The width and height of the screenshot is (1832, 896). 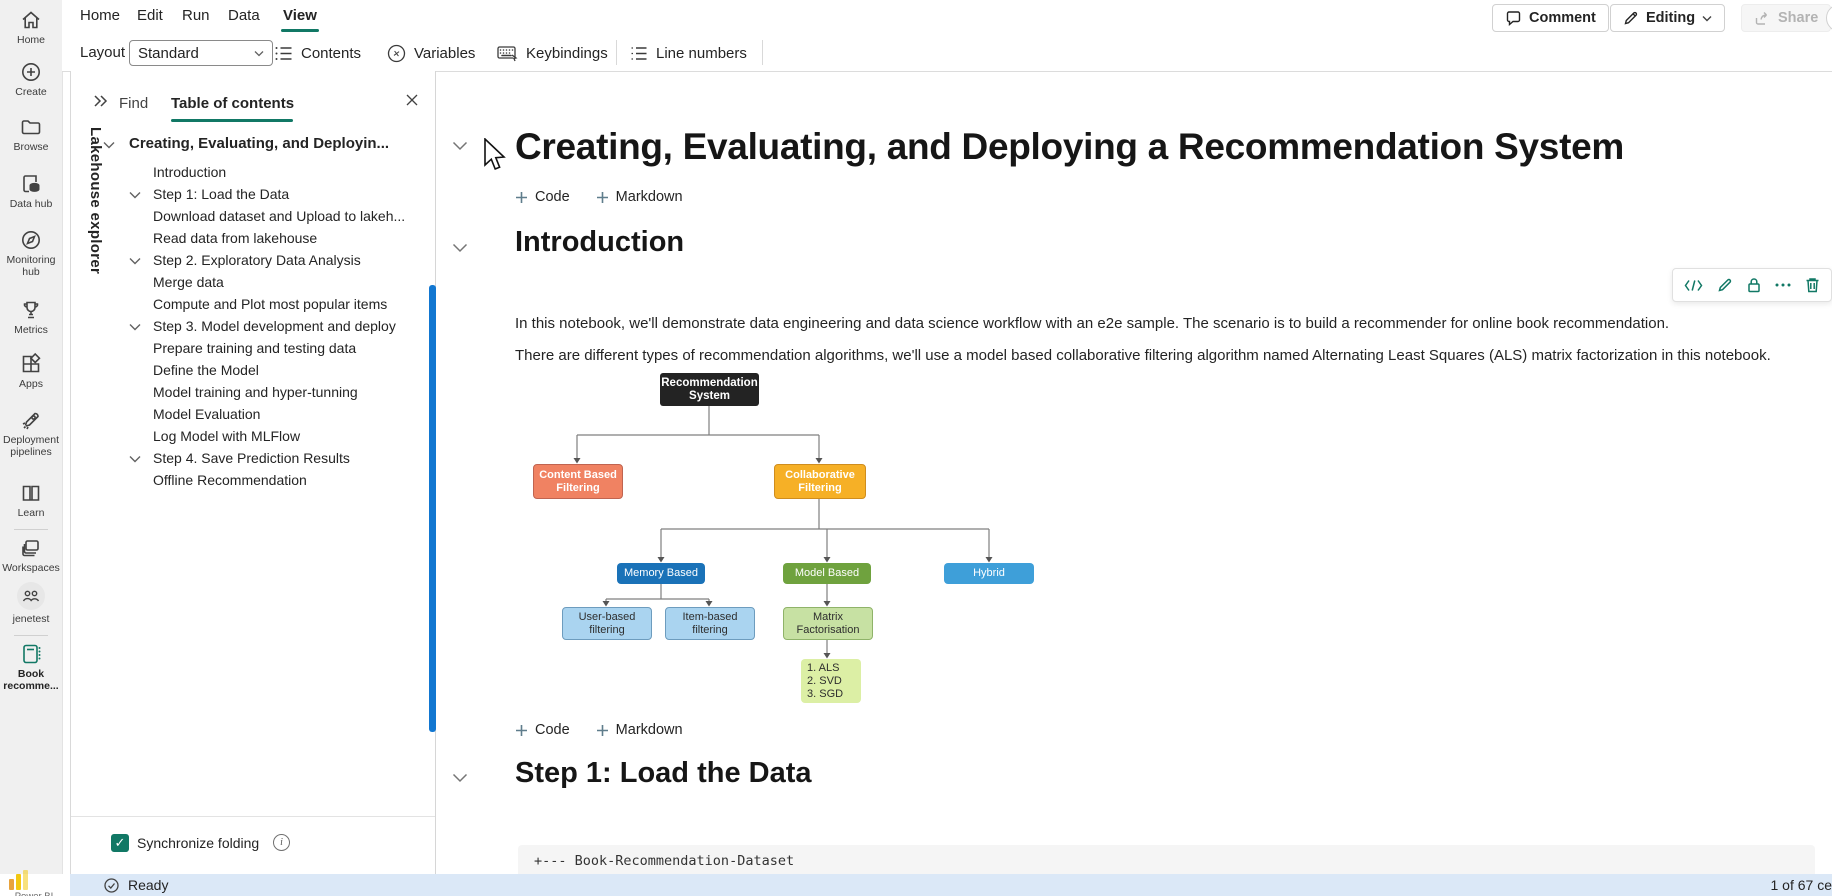 What do you see at coordinates (1812, 285) in the screenshot?
I see `delete-cell-icon` at bounding box center [1812, 285].